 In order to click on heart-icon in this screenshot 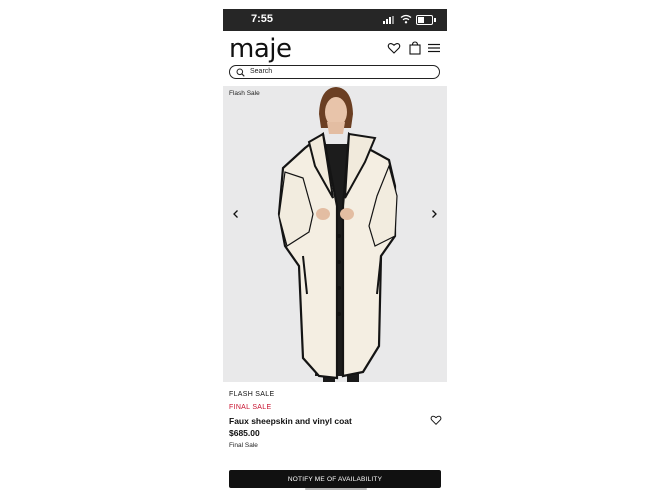, I will do `click(394, 48)`.